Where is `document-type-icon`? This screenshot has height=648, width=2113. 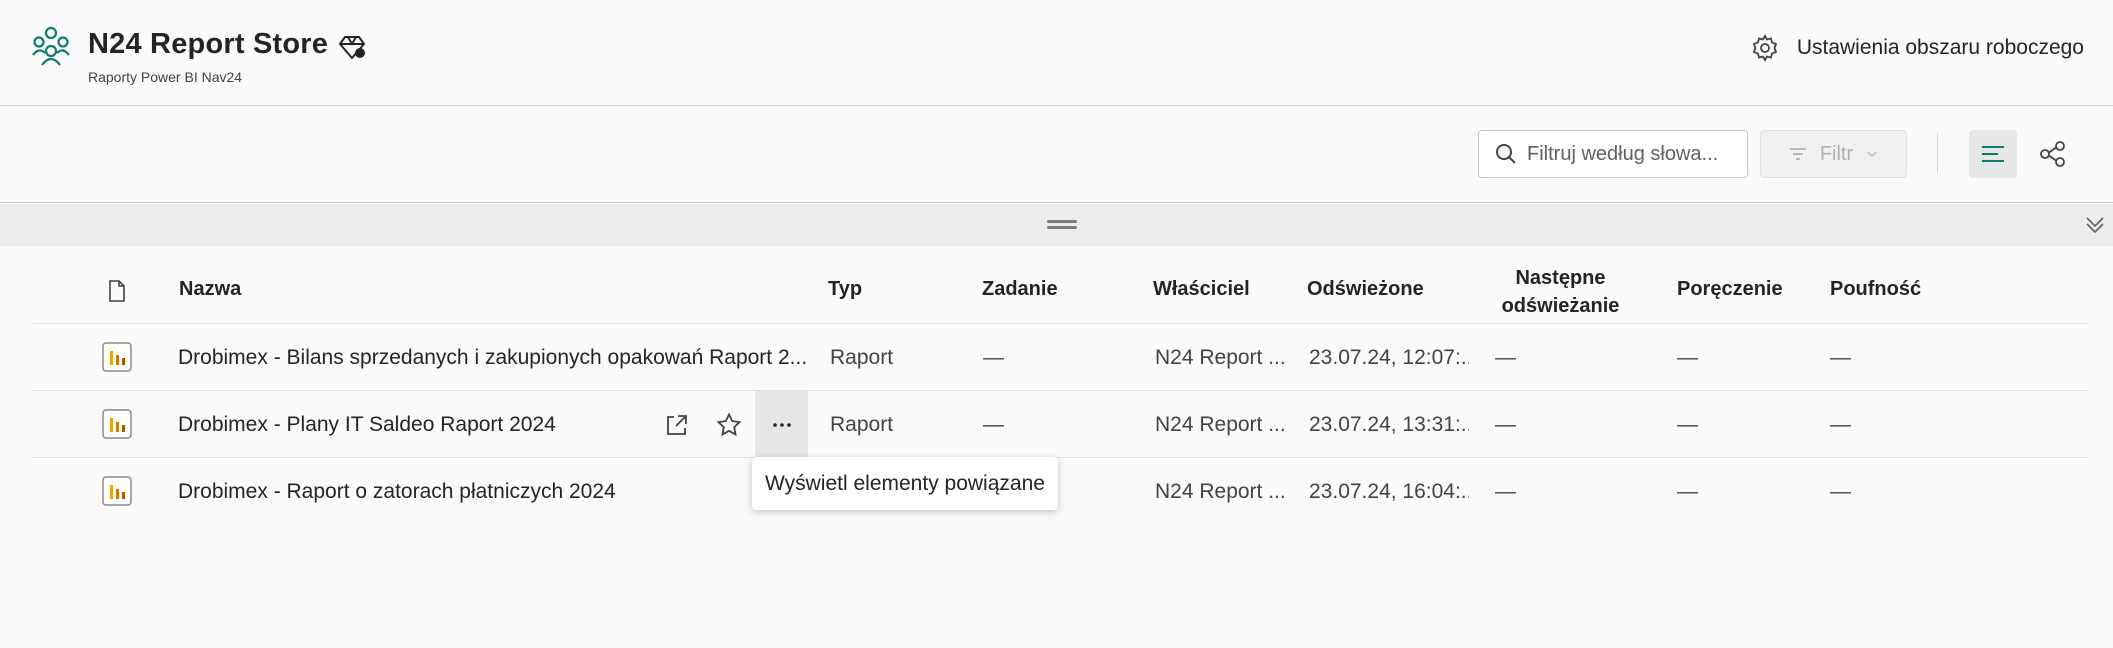
document-type-icon is located at coordinates (117, 291).